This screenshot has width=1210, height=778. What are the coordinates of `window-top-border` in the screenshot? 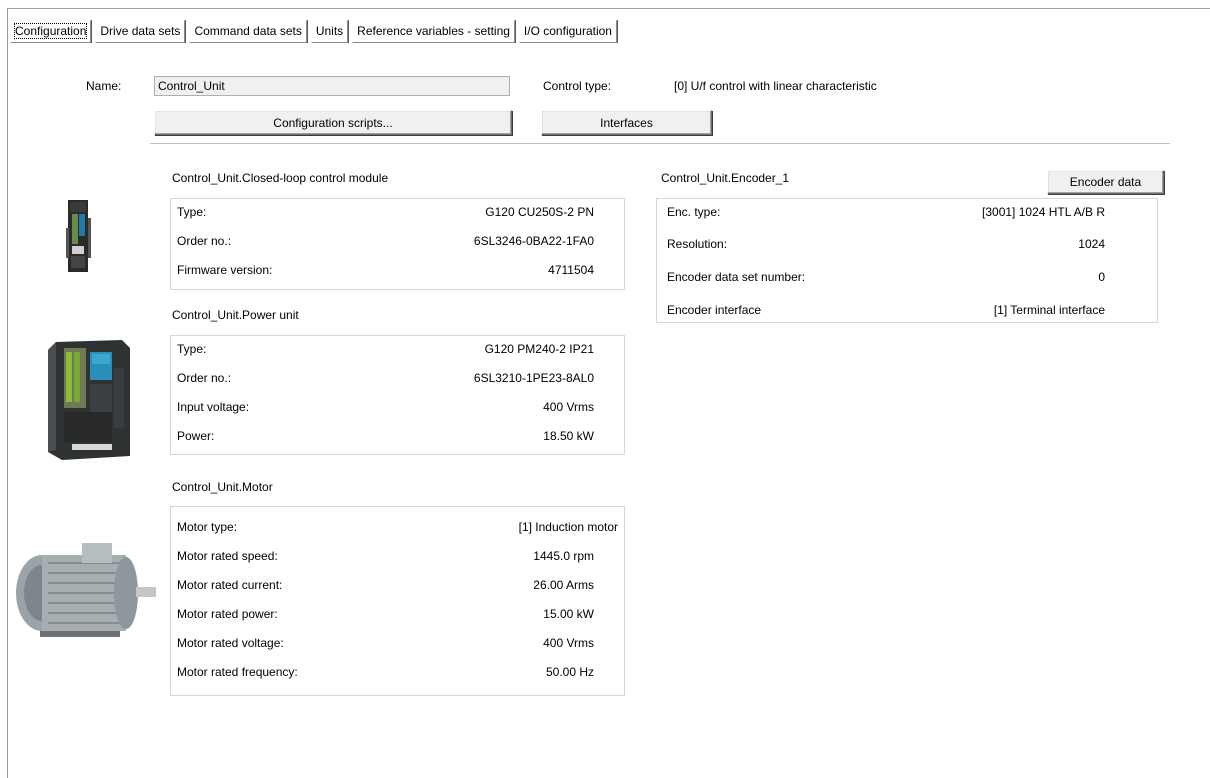 It's located at (609, 8).